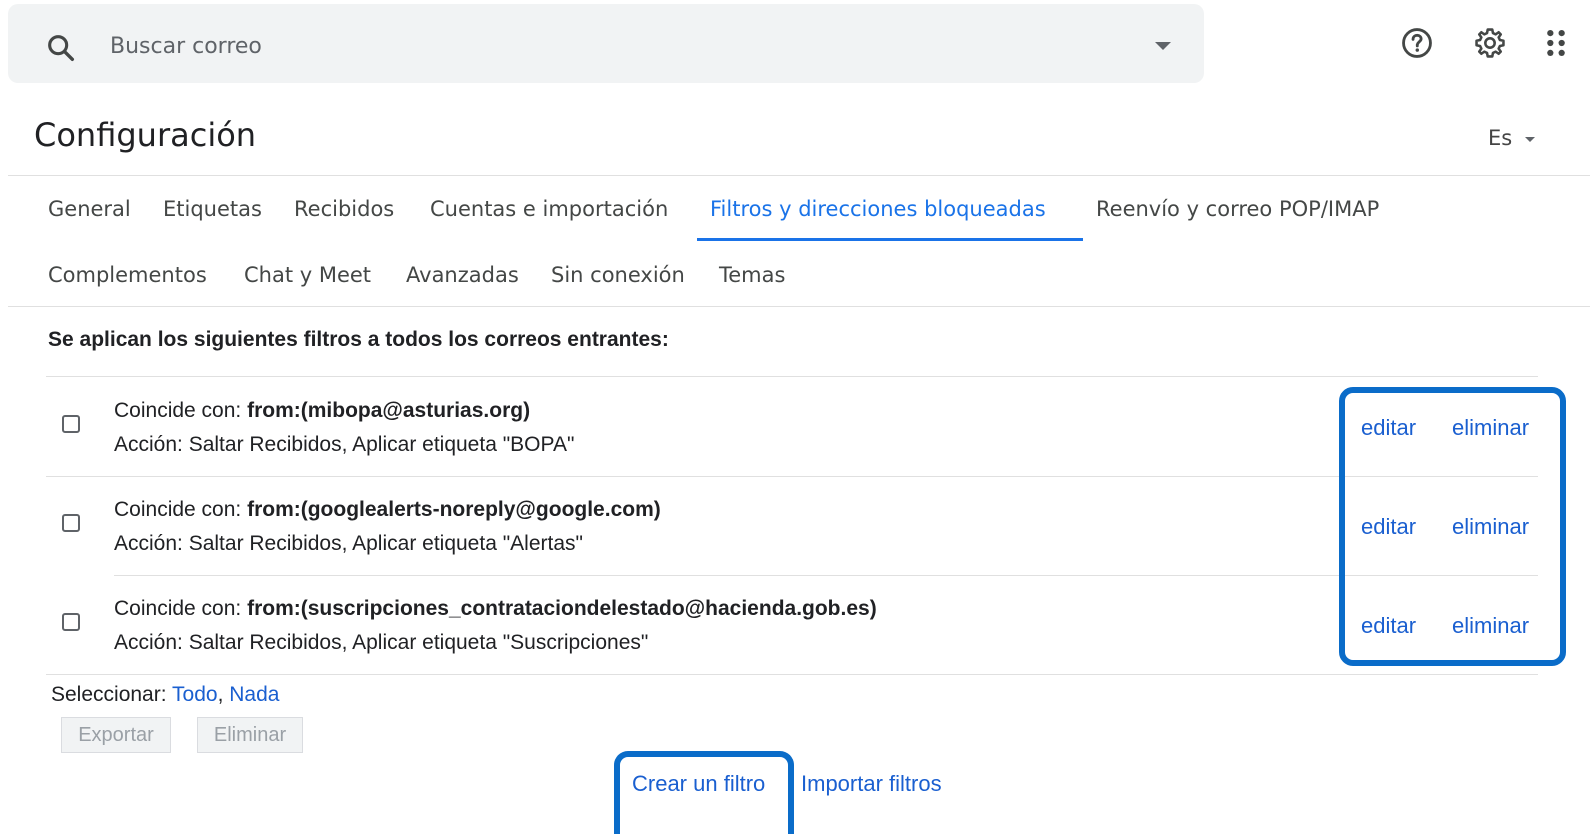 The height and width of the screenshot is (834, 1590). I want to click on export-button: Exportar, so click(116, 735).